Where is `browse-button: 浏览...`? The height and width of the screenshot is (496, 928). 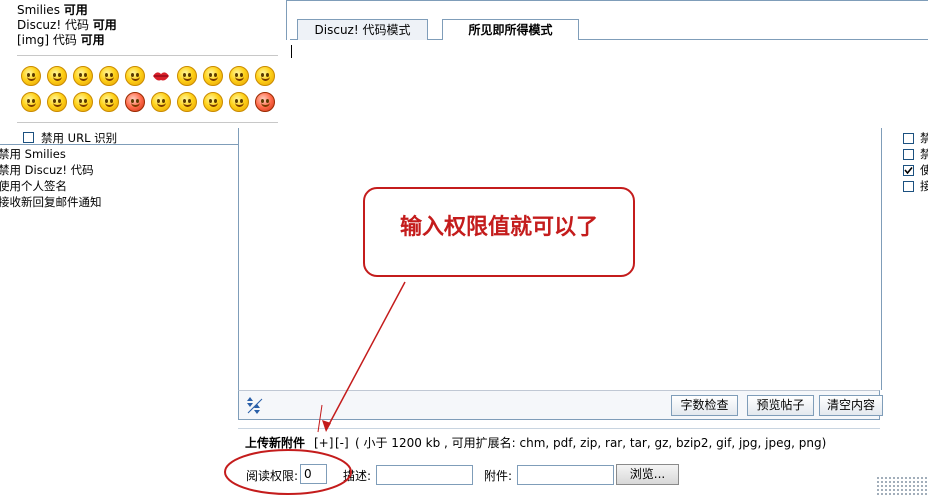 browse-button: 浏览... is located at coordinates (647, 474).